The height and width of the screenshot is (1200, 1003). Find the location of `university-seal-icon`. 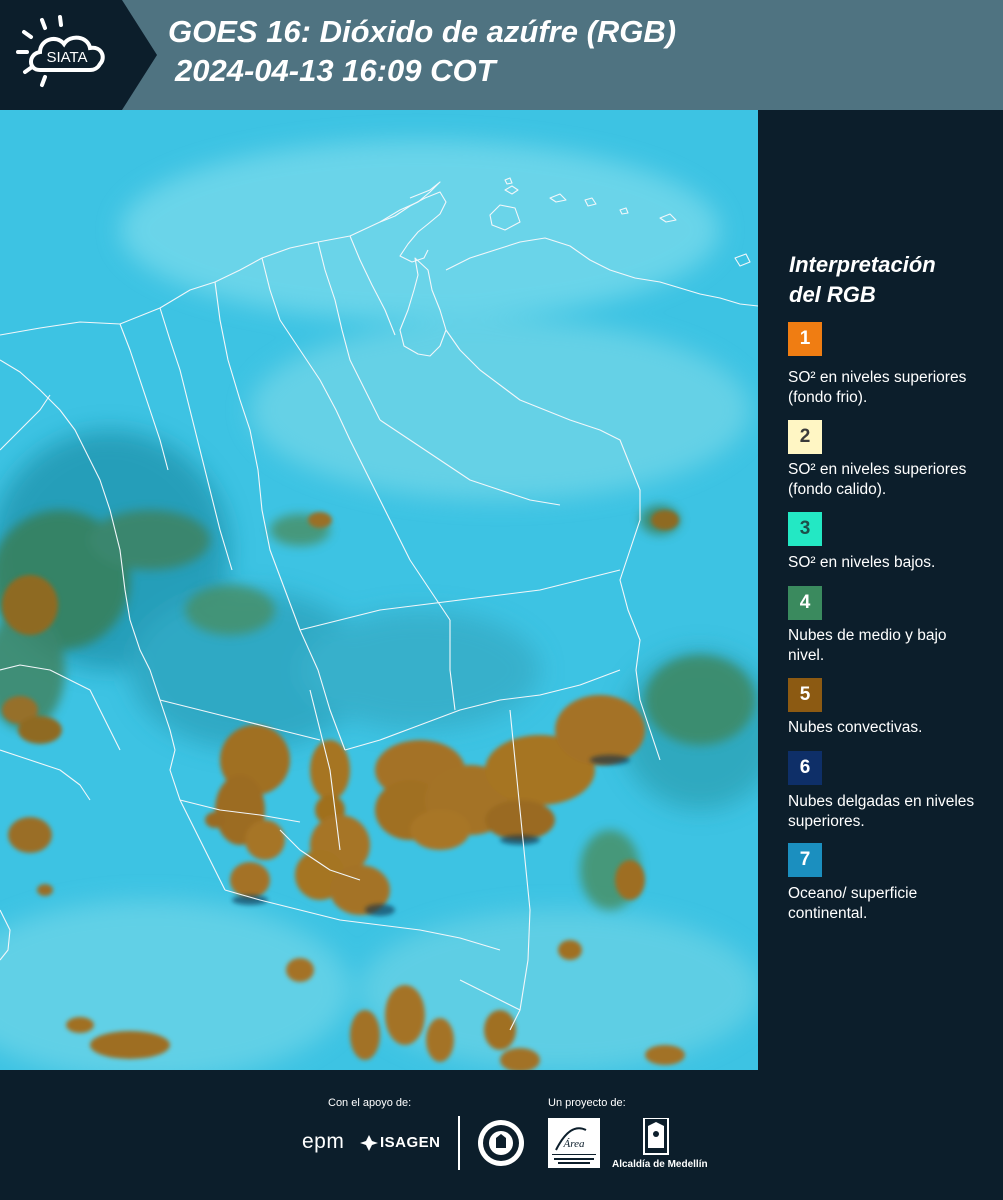

university-seal-icon is located at coordinates (501, 1143).